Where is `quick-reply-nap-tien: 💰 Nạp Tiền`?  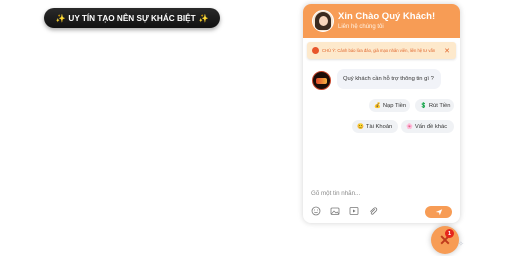 quick-reply-nap-tien: 💰 Nạp Tiền is located at coordinates (389, 105).